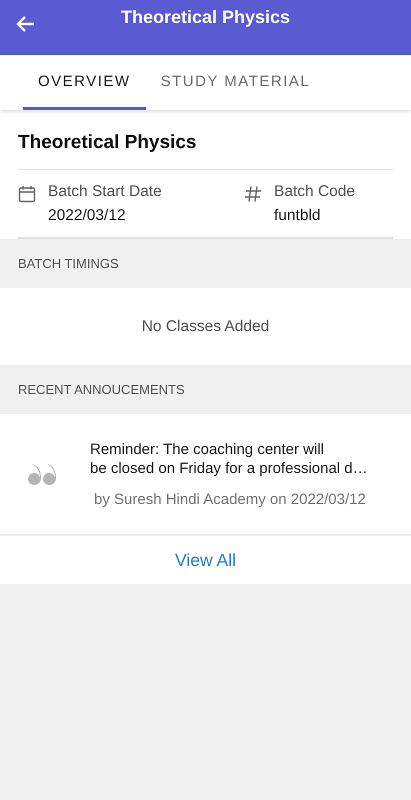 The width and height of the screenshot is (411, 800). What do you see at coordinates (43, 474) in the screenshot?
I see `quote-icon` at bounding box center [43, 474].